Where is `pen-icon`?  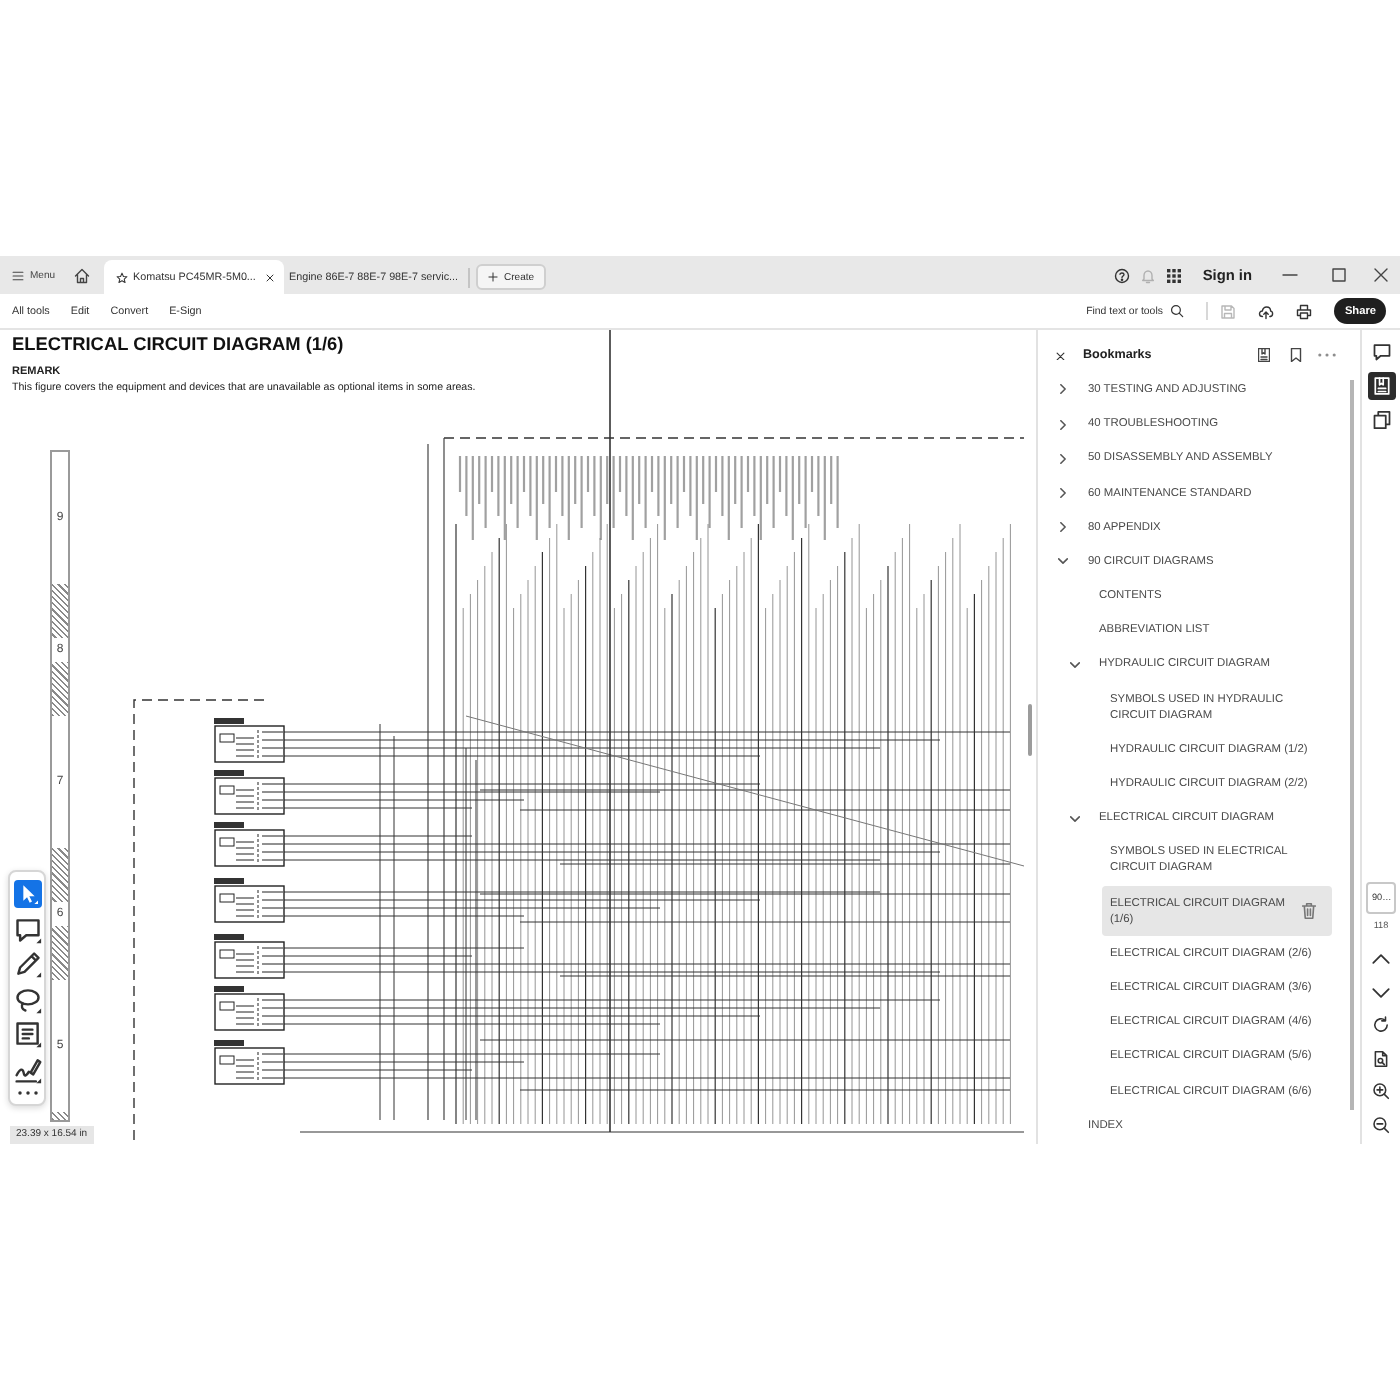 pen-icon is located at coordinates (27, 964).